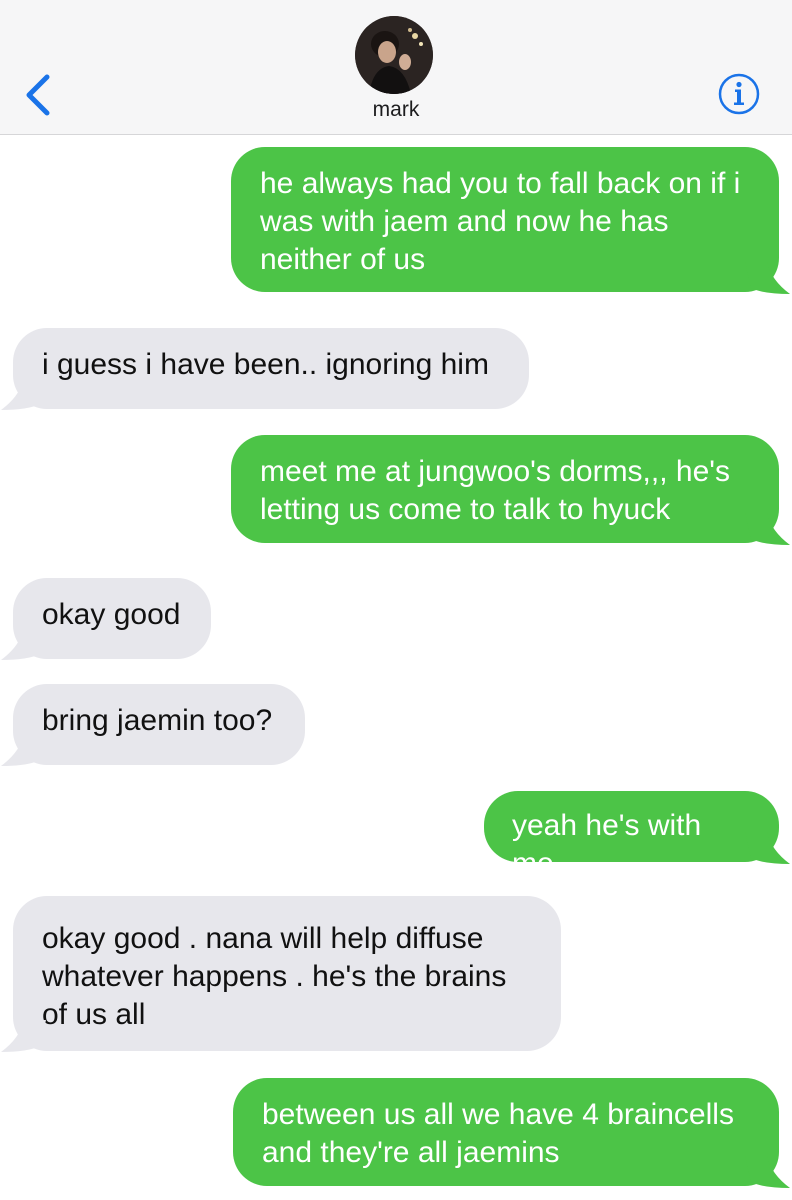  I want to click on message-bubble-incoming: bring jaemin too?, so click(159, 724).